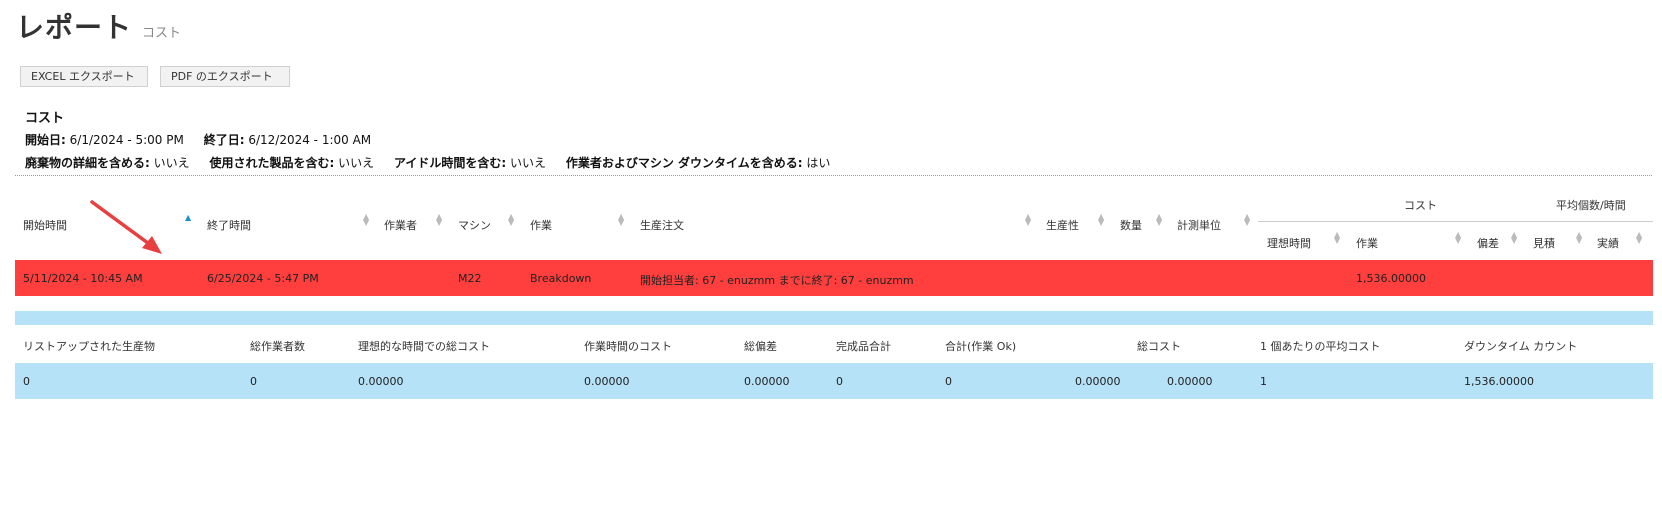  Describe the element at coordinates (1199, 225) in the screenshot. I see `column-header-unit: 計測単位` at that location.